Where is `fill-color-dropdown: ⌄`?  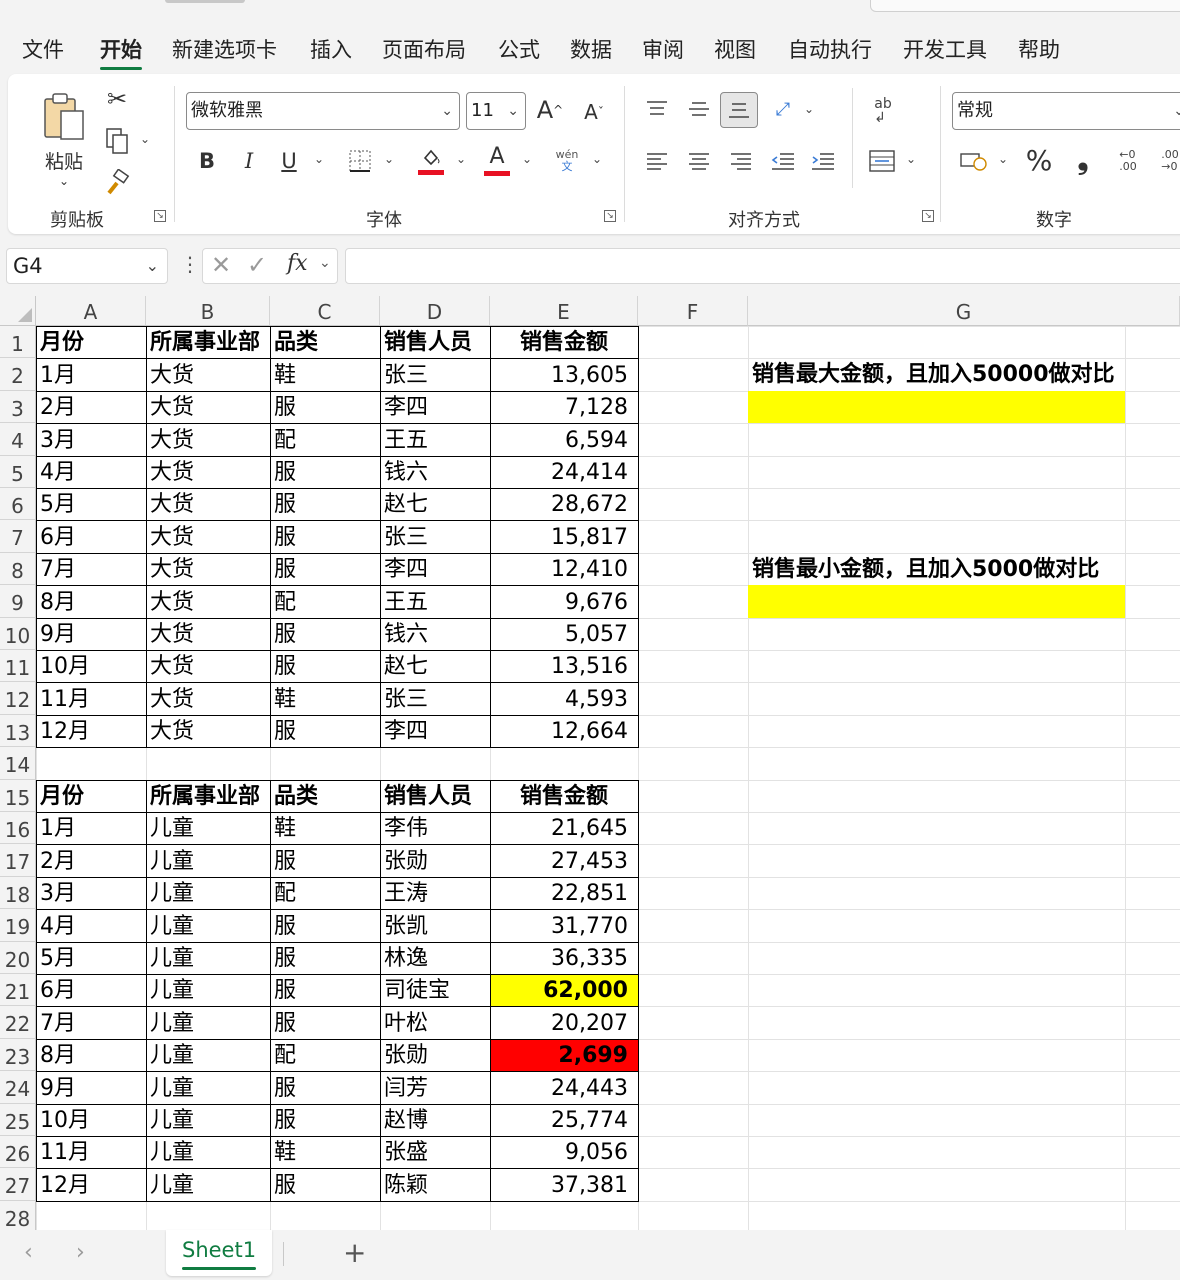 fill-color-dropdown: ⌄ is located at coordinates (461, 159).